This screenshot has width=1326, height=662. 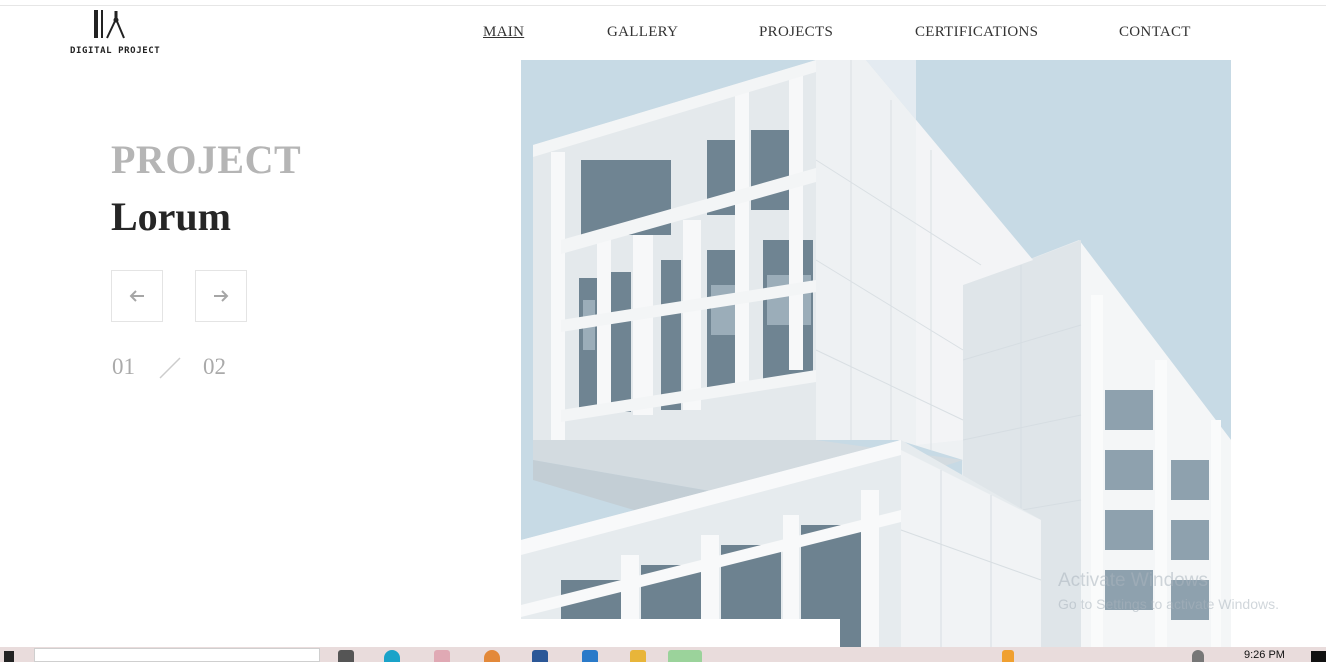 What do you see at coordinates (642, 32) in the screenshot?
I see `nav-item-gallery: GALLERY` at bounding box center [642, 32].